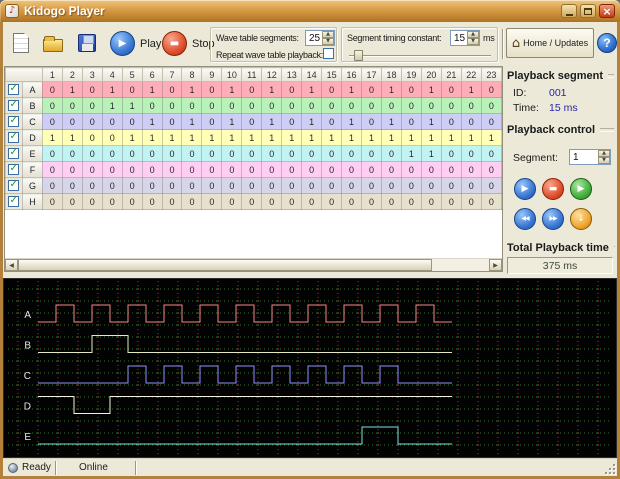  What do you see at coordinates (491, 137) in the screenshot?
I see `cell-D-23: 1` at bounding box center [491, 137].